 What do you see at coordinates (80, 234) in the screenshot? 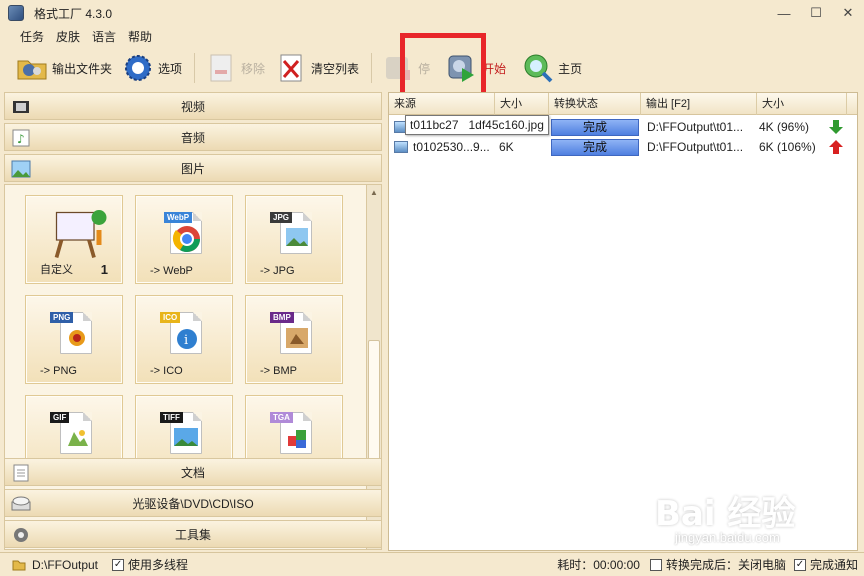
I see `custom-easel-icon` at bounding box center [80, 234].